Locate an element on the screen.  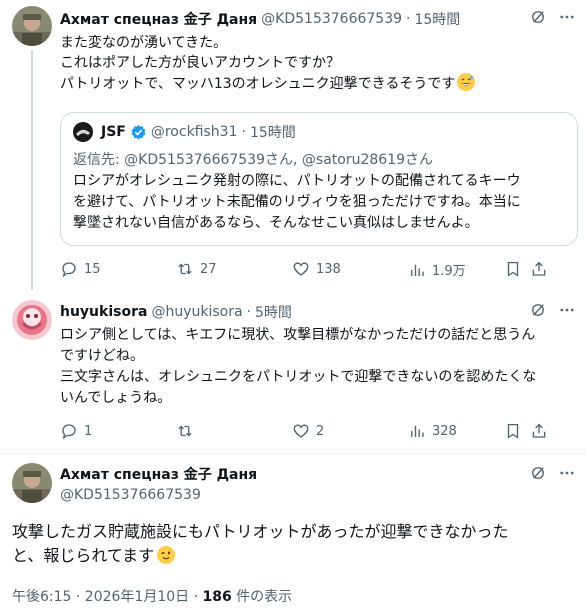
views-button: 1.9万 is located at coordinates (437, 269).